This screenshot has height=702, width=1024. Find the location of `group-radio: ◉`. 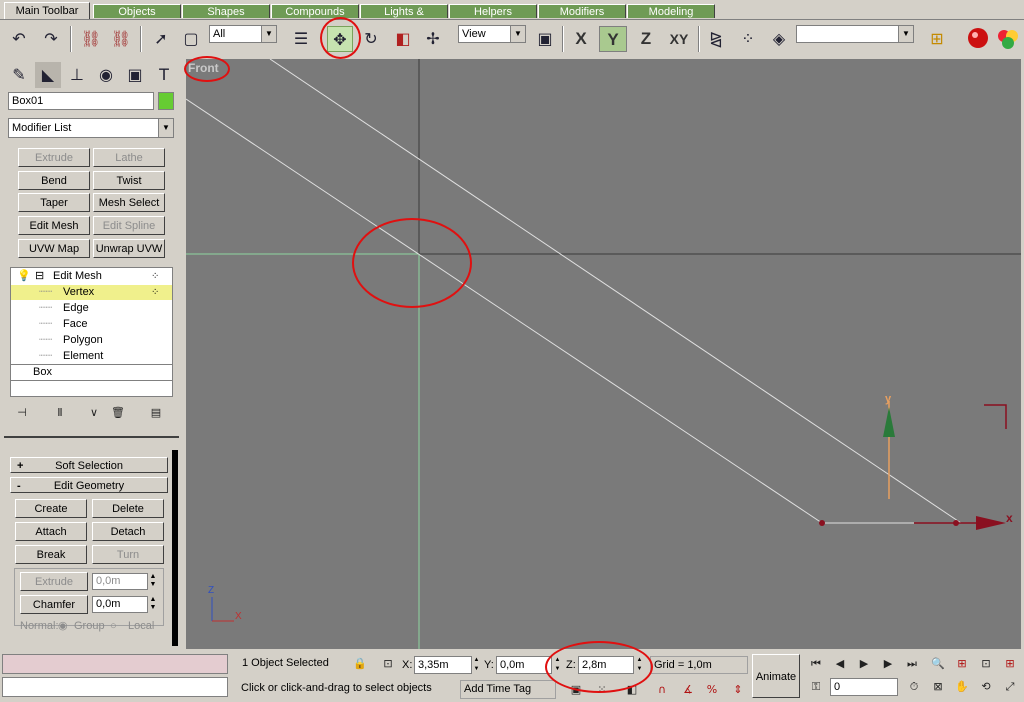

group-radio: ◉ is located at coordinates (63, 626).